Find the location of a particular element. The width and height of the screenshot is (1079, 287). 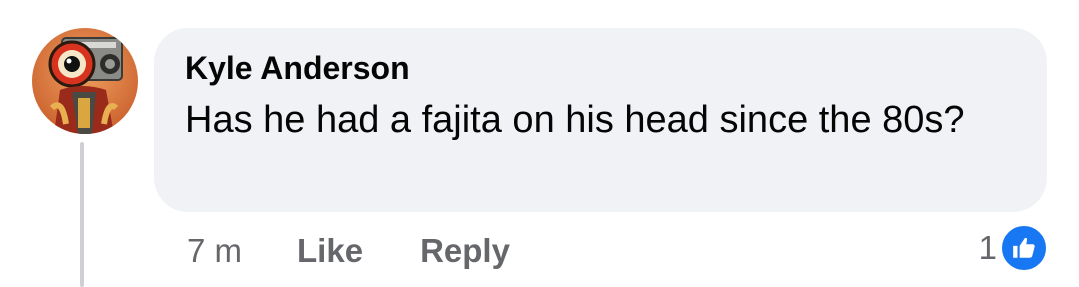

avatar is located at coordinates (85, 81).